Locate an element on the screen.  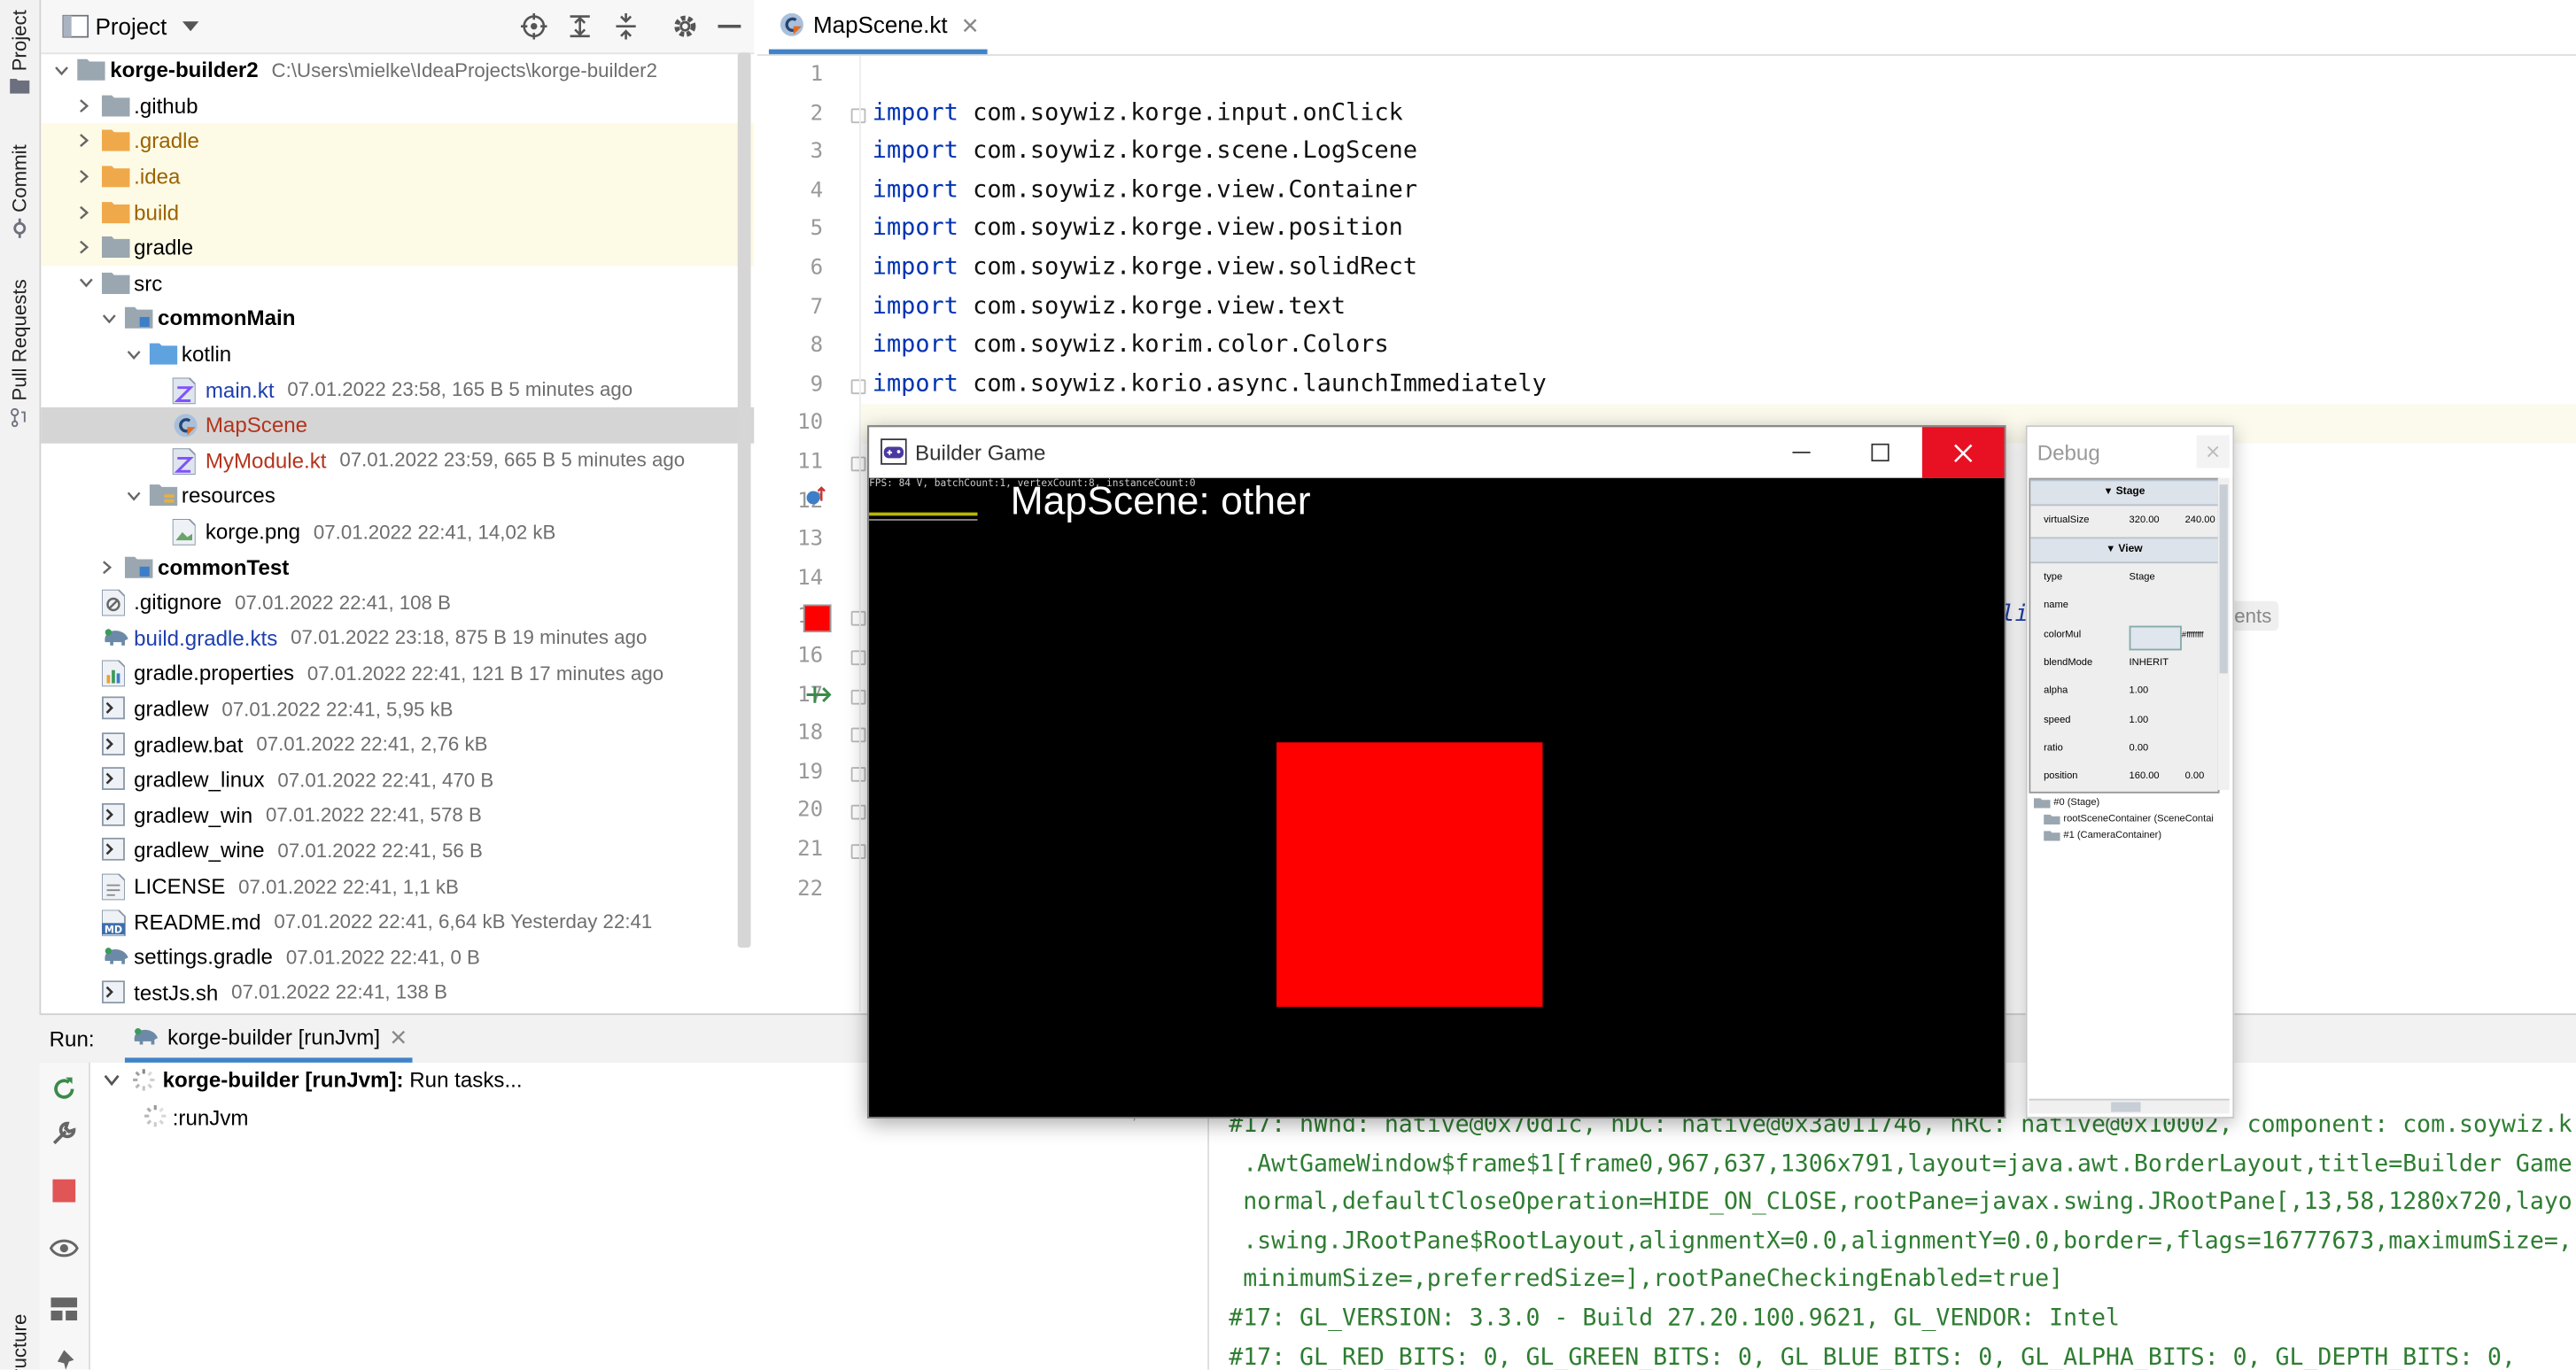
locate-icon is located at coordinates (533, 26).